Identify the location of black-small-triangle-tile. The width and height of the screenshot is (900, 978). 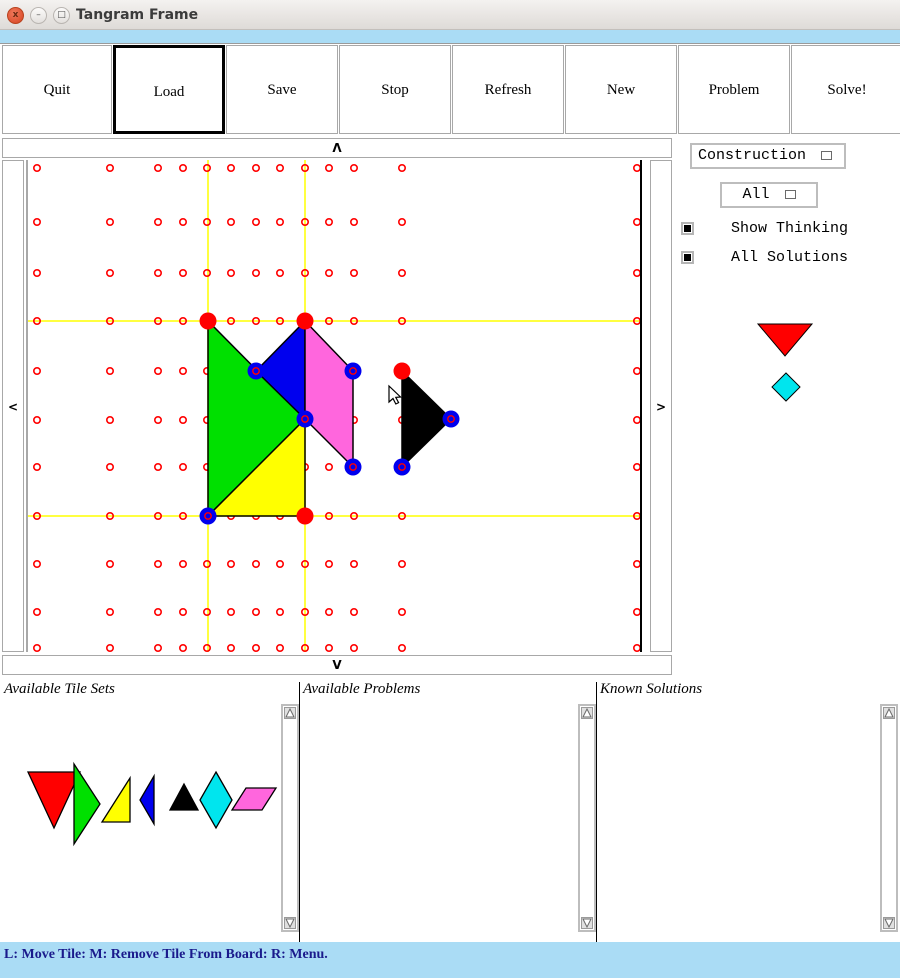
(184, 796).